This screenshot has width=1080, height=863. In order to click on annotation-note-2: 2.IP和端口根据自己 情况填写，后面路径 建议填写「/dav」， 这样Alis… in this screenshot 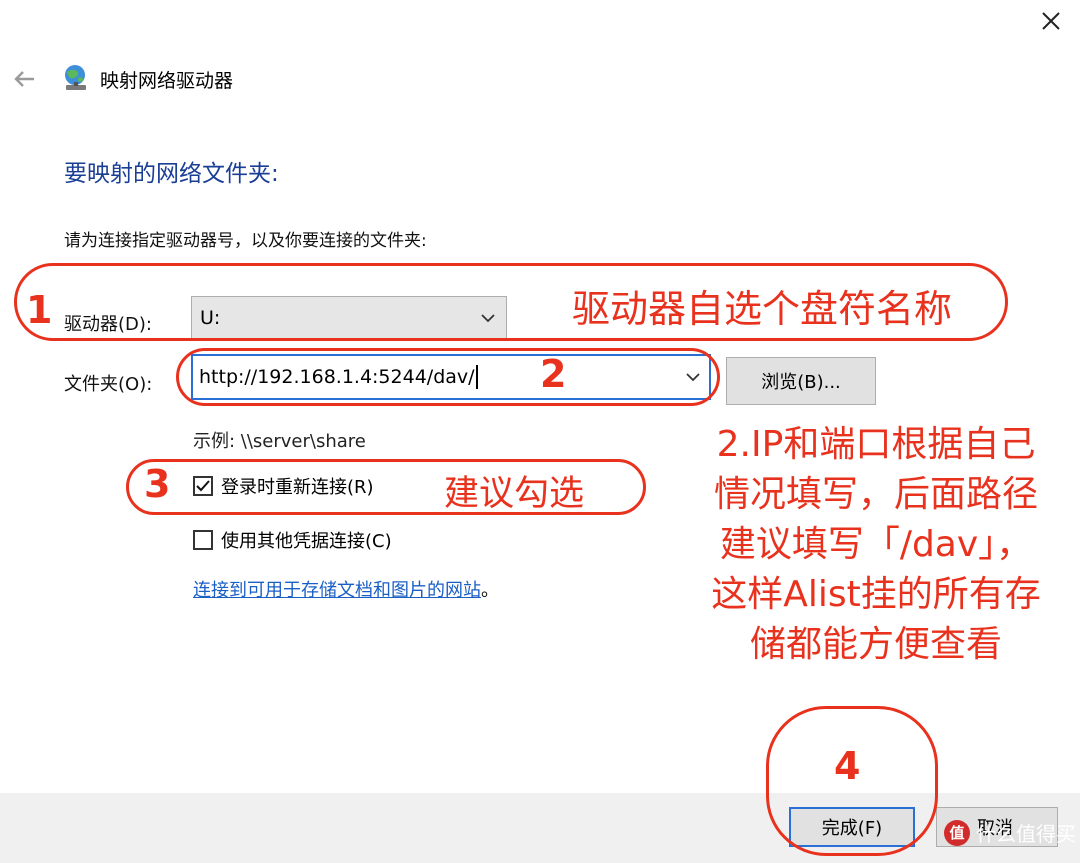, I will do `click(876, 545)`.